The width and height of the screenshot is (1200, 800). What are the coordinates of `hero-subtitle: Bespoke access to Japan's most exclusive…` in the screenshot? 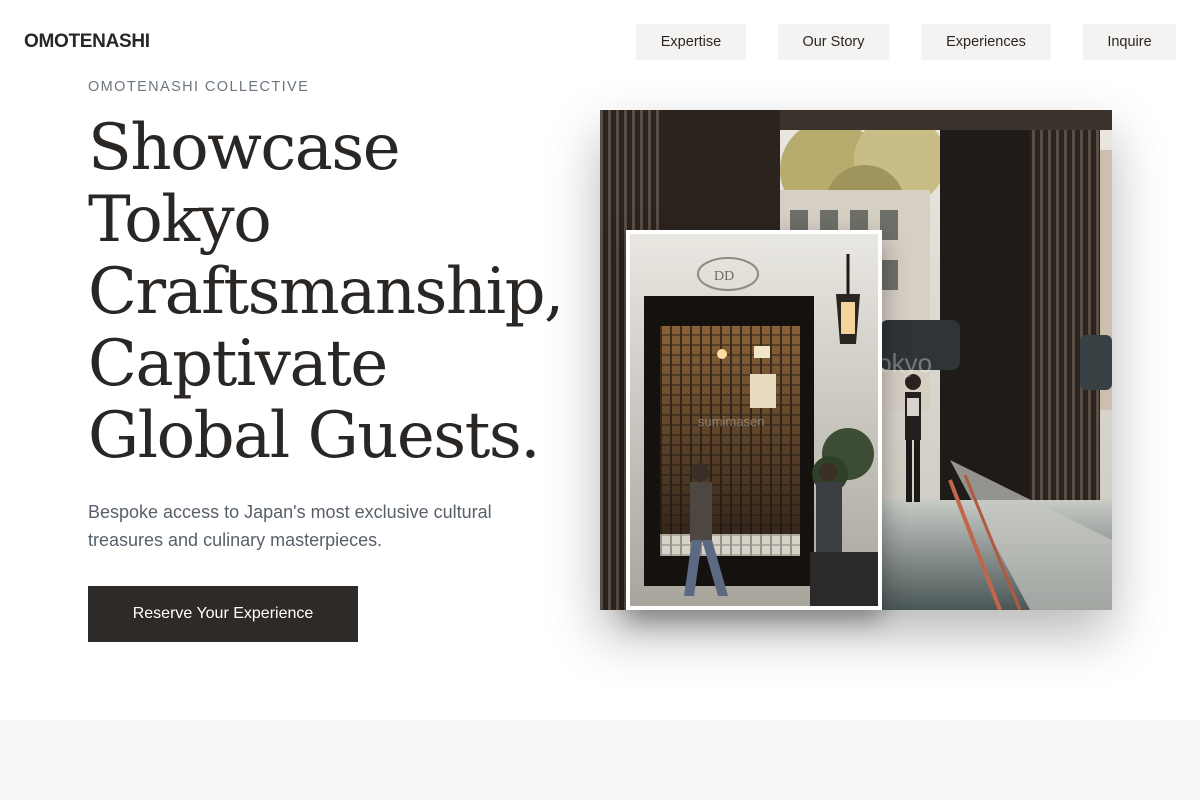 It's located at (290, 526).